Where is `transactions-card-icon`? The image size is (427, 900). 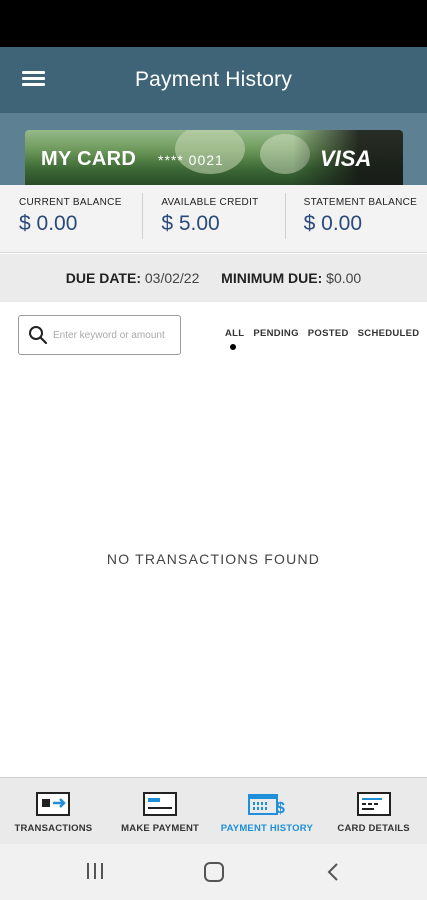
transactions-card-icon is located at coordinates (53, 804).